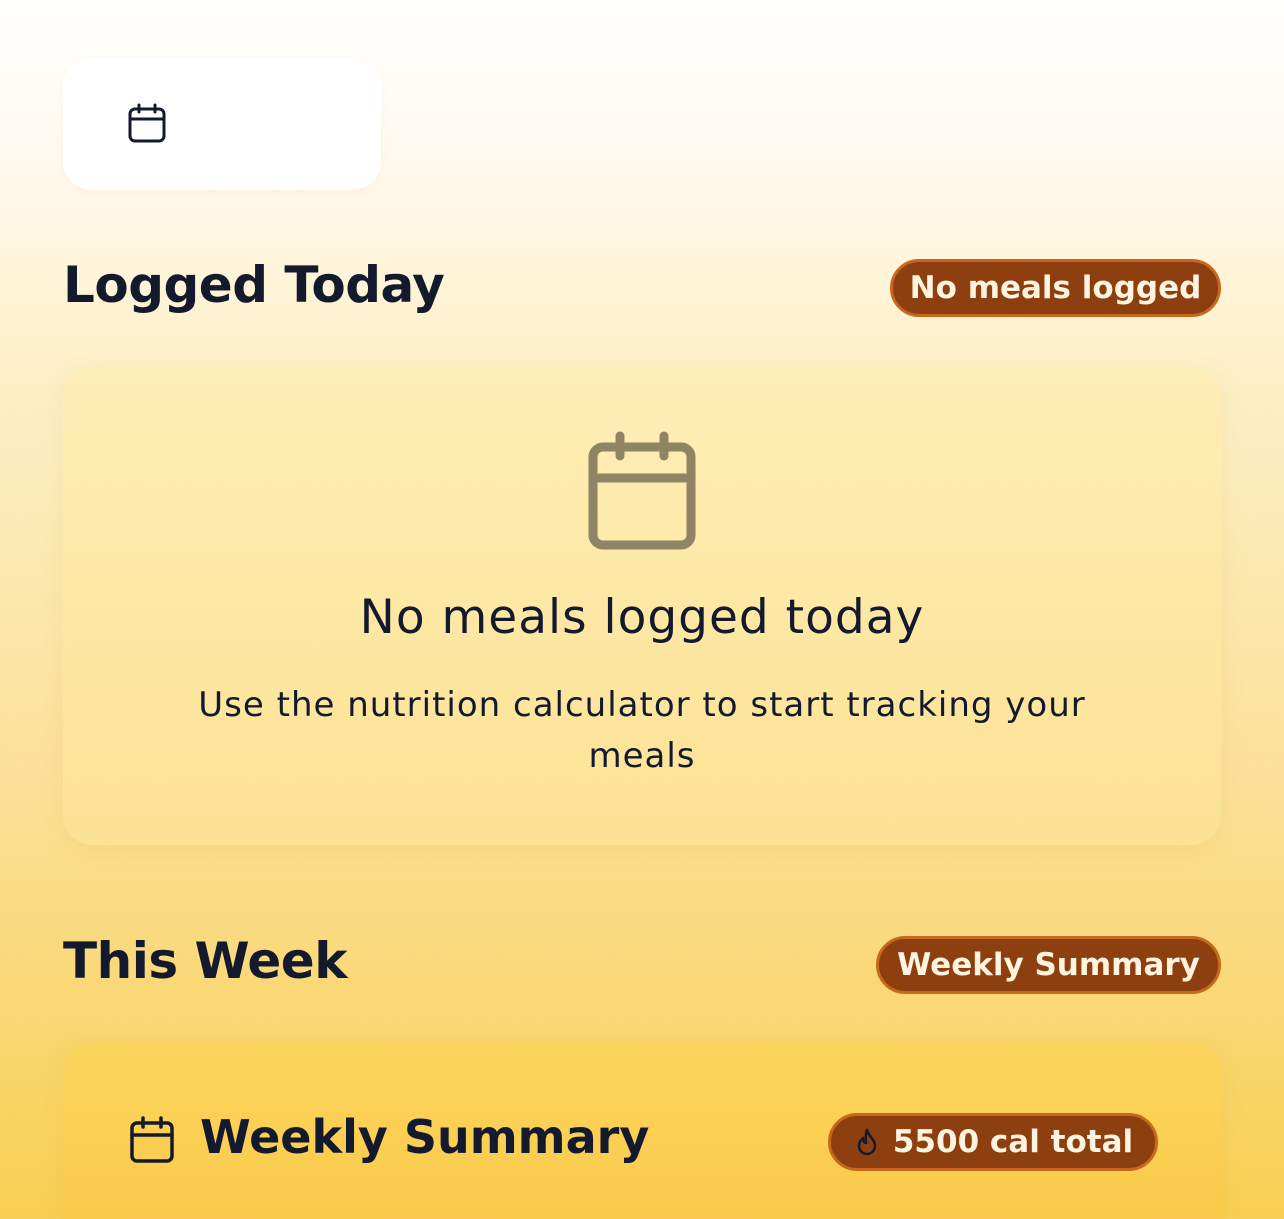  Describe the element at coordinates (1013, 1142) in the screenshot. I see `calories-total-text: 5500 cal total` at that location.